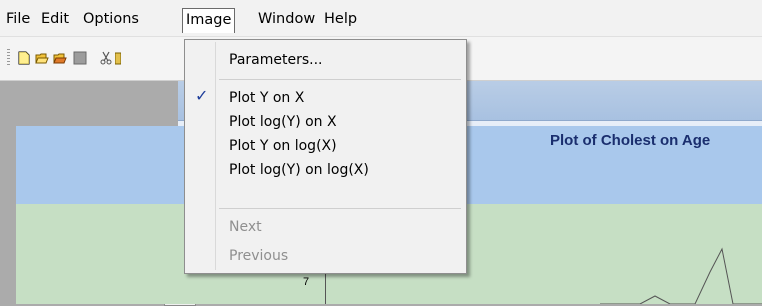 The image size is (762, 306). I want to click on menu-edit: Edit, so click(55, 19).